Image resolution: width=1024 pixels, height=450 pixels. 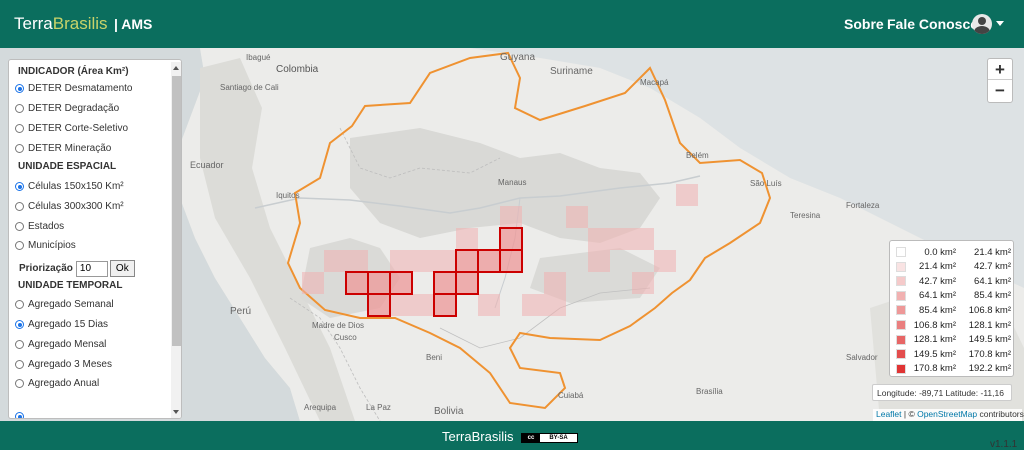 I want to click on map-attribution: Leaflet | © OpenStreetMap contributors, so click(x=948, y=415).